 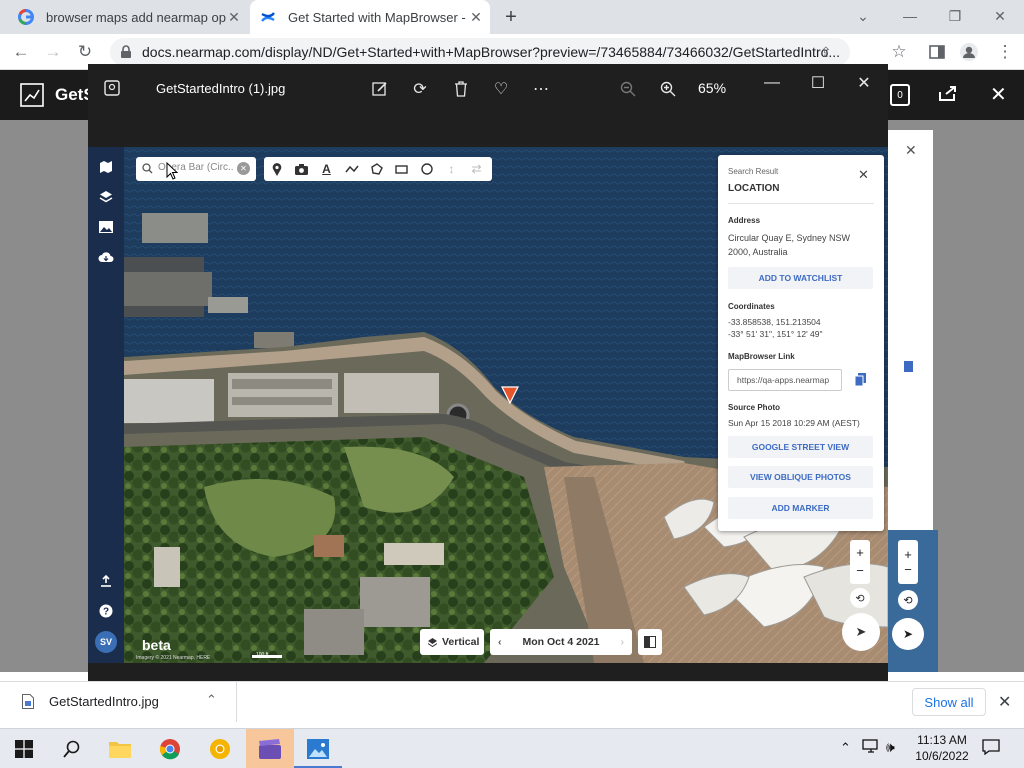 I want to click on source-photo-date: Sun Apr 15 2018 10:29 AM (AEST), so click(x=794, y=423).